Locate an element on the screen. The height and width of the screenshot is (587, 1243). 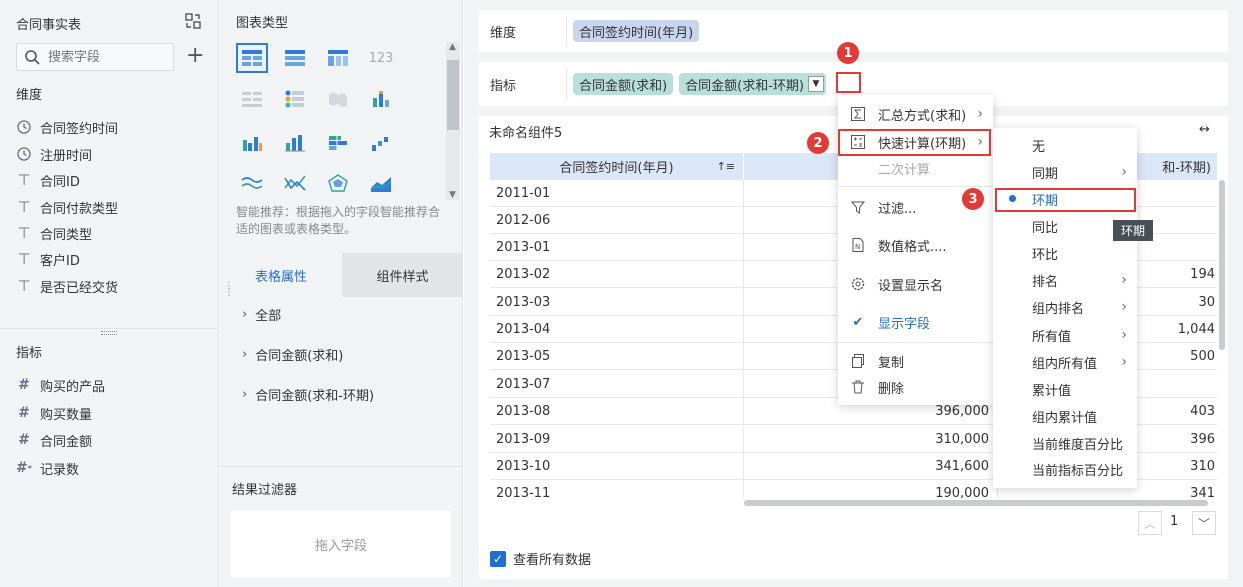
step-badge: 3 is located at coordinates (973, 199).